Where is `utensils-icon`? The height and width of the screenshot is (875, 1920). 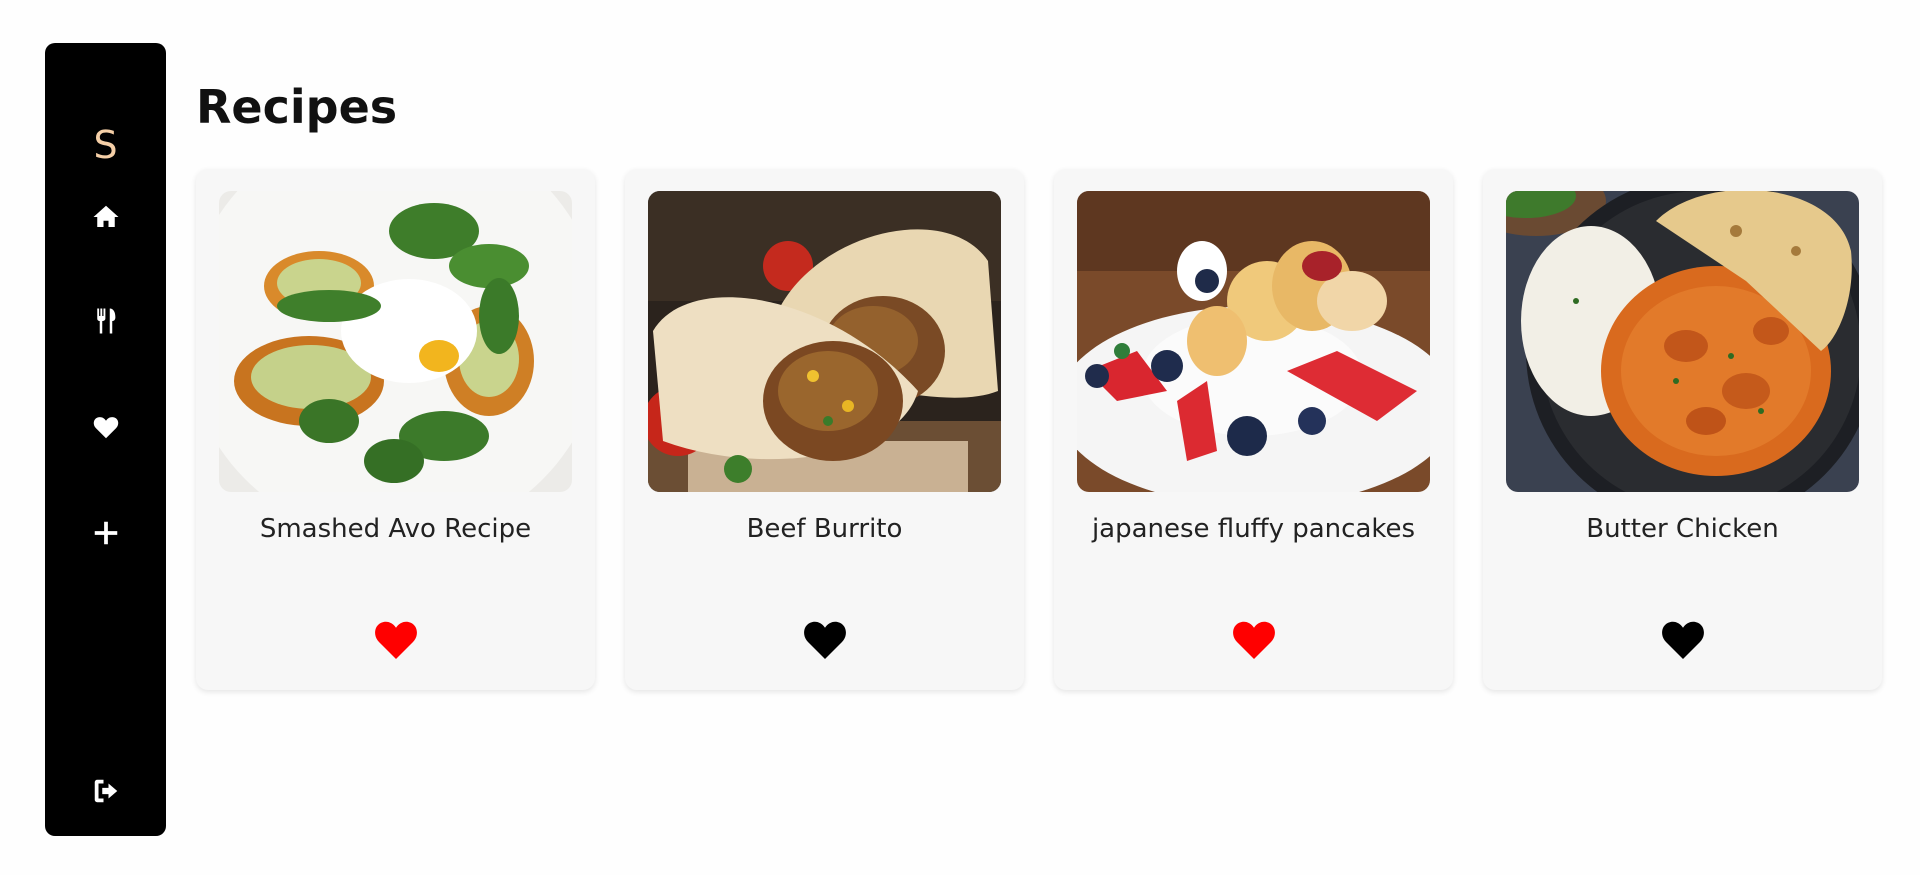
utensils-icon is located at coordinates (105, 321).